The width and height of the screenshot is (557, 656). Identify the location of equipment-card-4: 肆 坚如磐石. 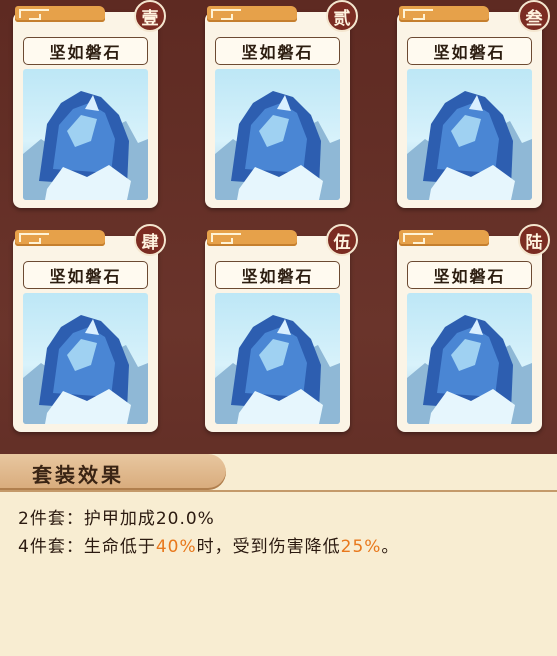
(89, 328).